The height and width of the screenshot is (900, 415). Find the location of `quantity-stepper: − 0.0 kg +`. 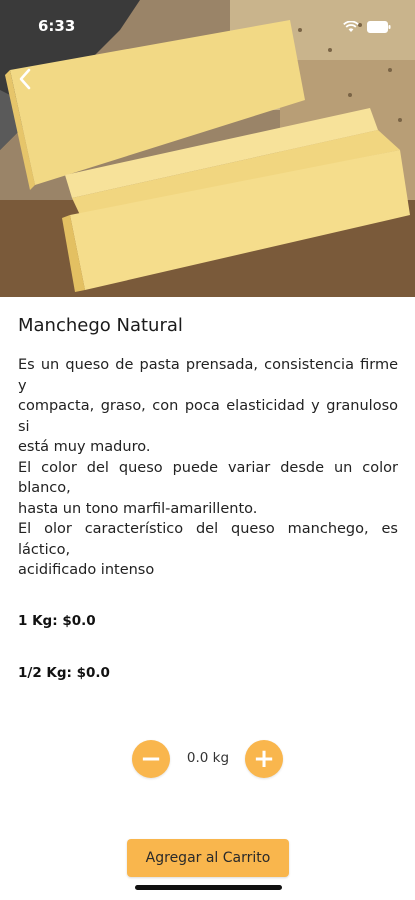

quantity-stepper: − 0.0 kg + is located at coordinates (208, 760).